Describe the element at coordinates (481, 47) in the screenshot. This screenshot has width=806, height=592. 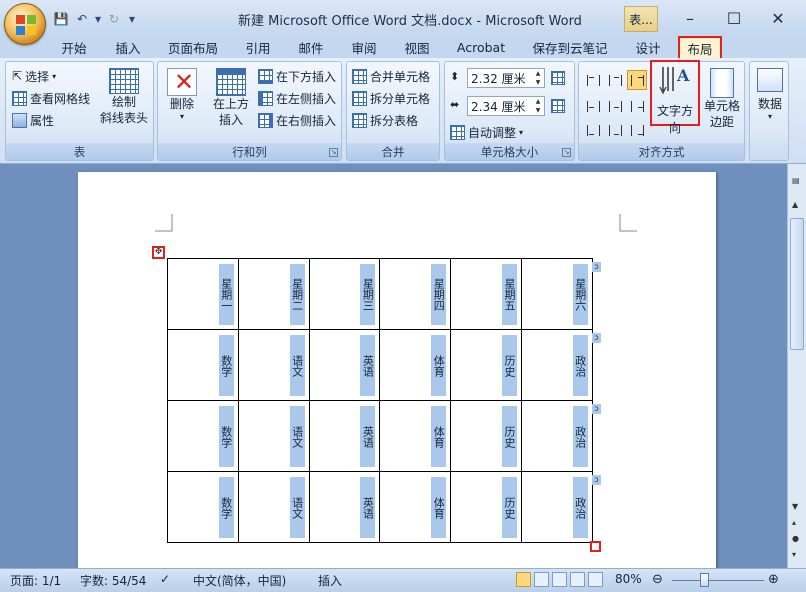
I see `tab-acrobat: Acrobat` at that location.